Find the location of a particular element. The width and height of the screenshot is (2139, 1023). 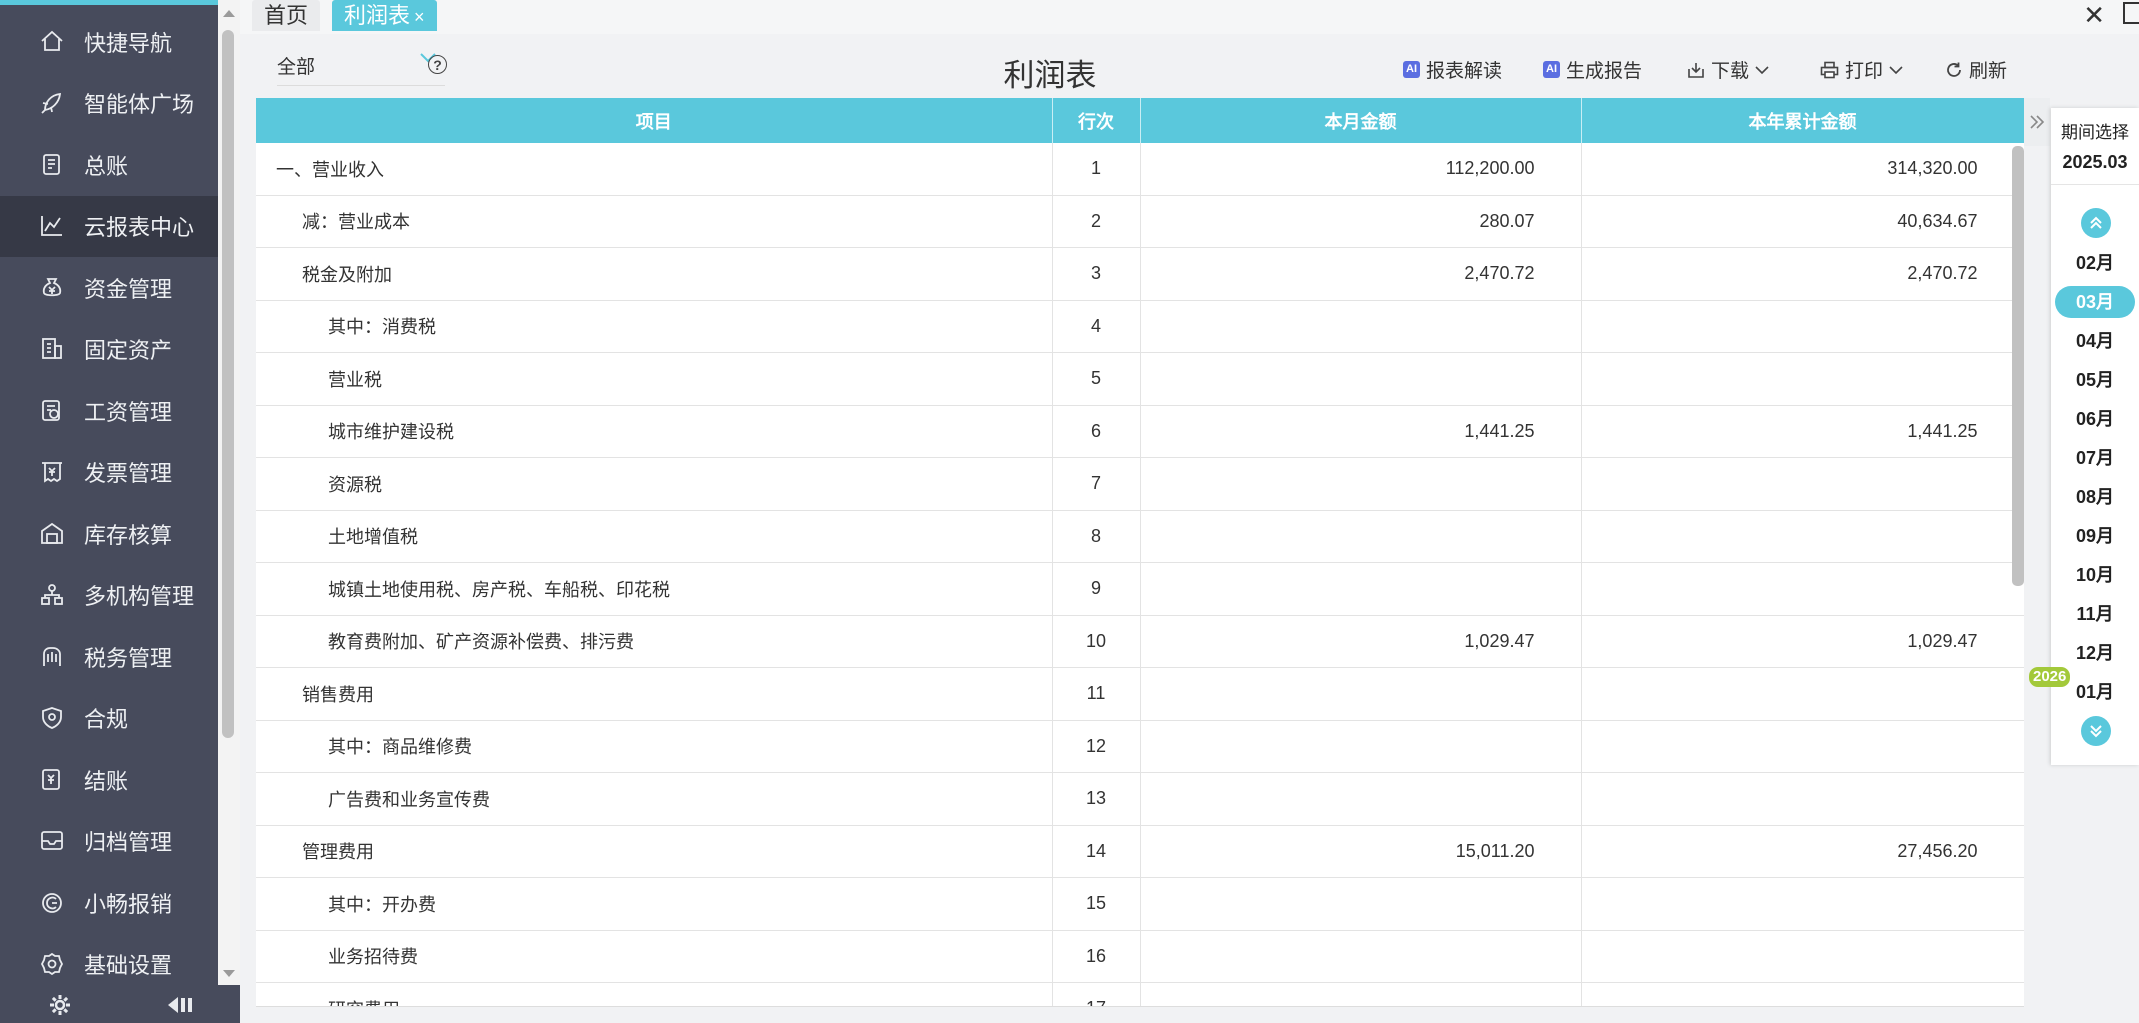

sidebar-item: 库存核算 is located at coordinates (109, 534).